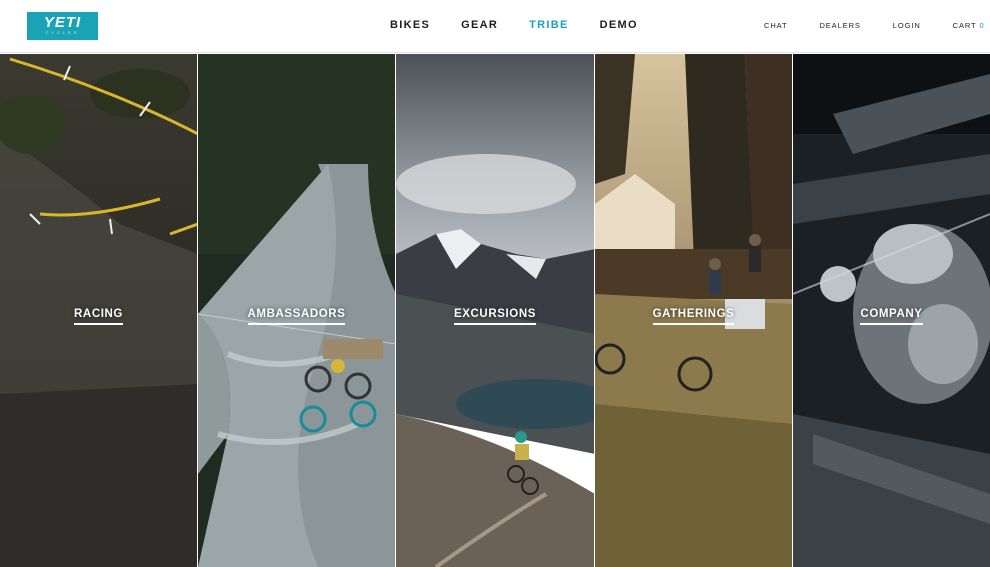 The image size is (990, 567). I want to click on dealers-link: DEALERS, so click(839, 25).